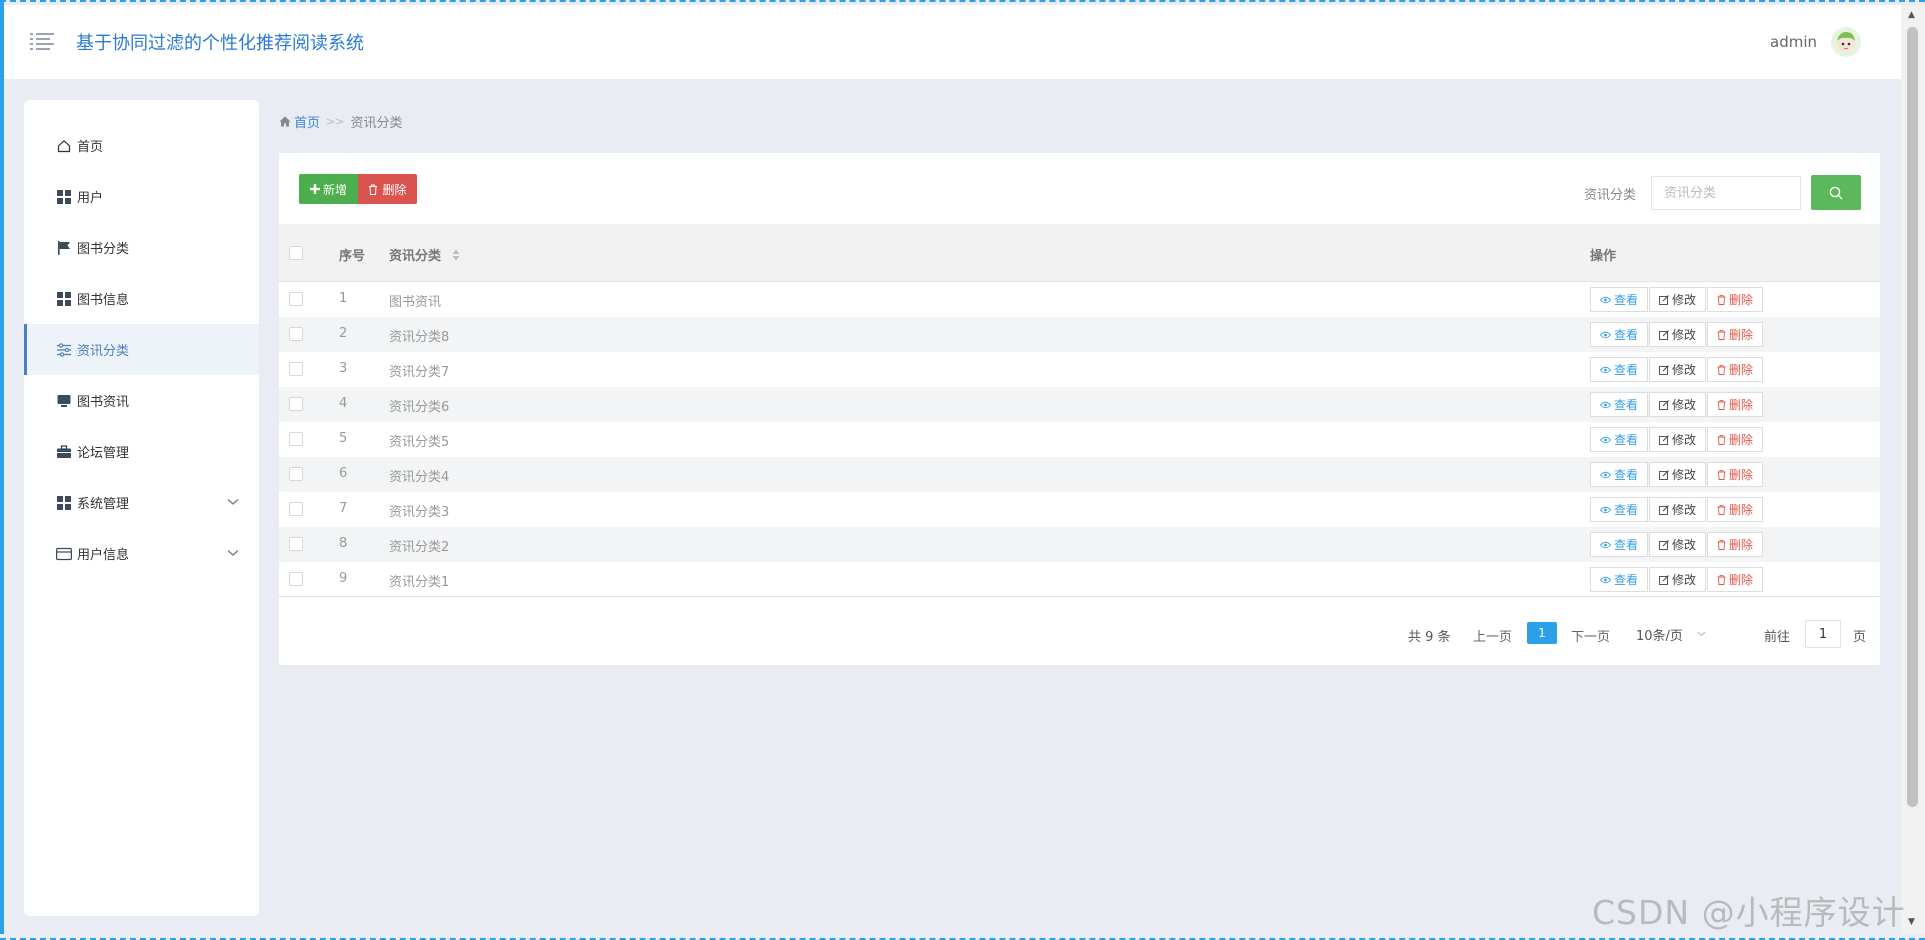 The width and height of the screenshot is (1925, 940). I want to click on breadcrumb-home-label: 首页, so click(307, 121).